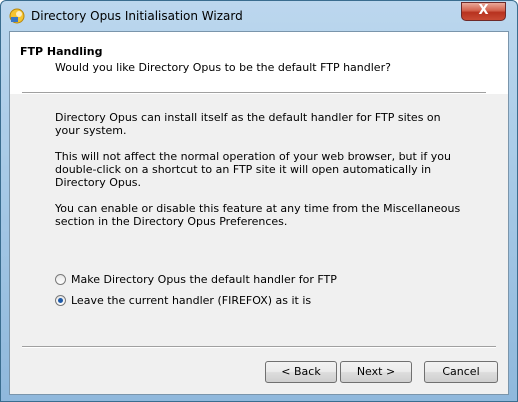 This screenshot has width=518, height=402. Describe the element at coordinates (376, 372) in the screenshot. I see `next-button: Next >` at that location.